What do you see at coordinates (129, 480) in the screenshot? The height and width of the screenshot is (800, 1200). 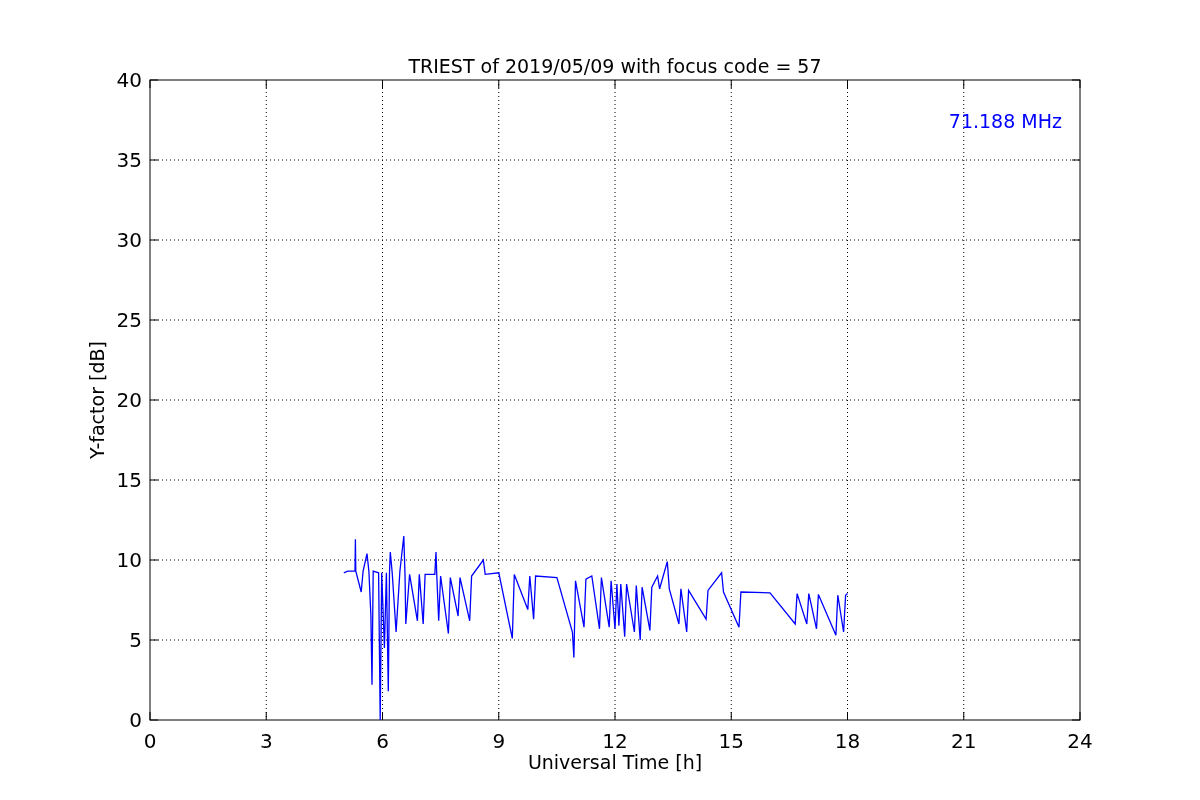 I see `y-tick-label: 15` at bounding box center [129, 480].